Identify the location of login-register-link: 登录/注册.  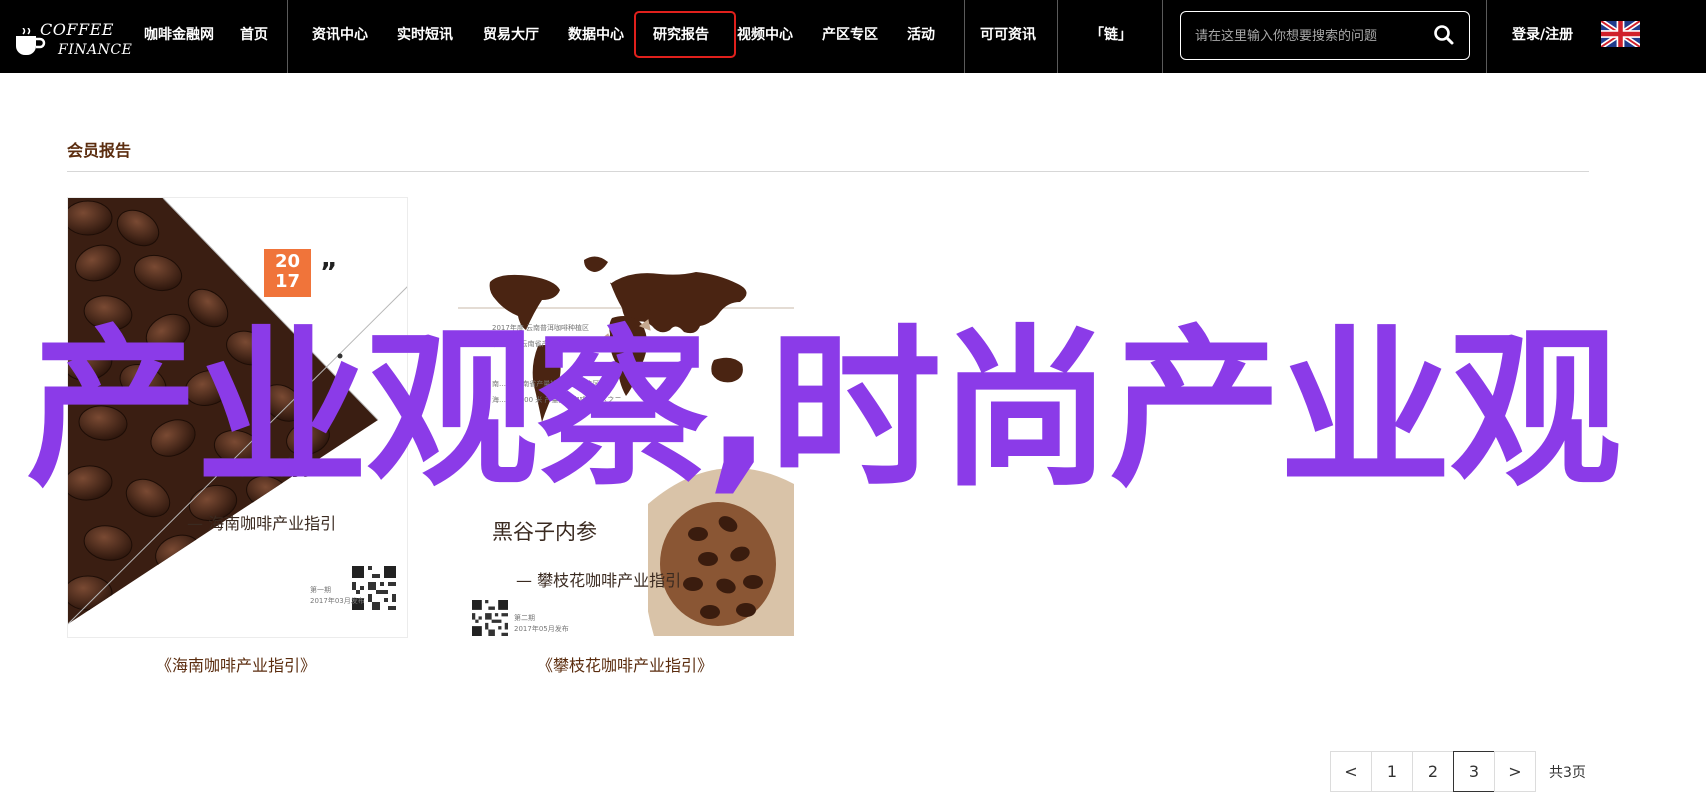
(1542, 34).